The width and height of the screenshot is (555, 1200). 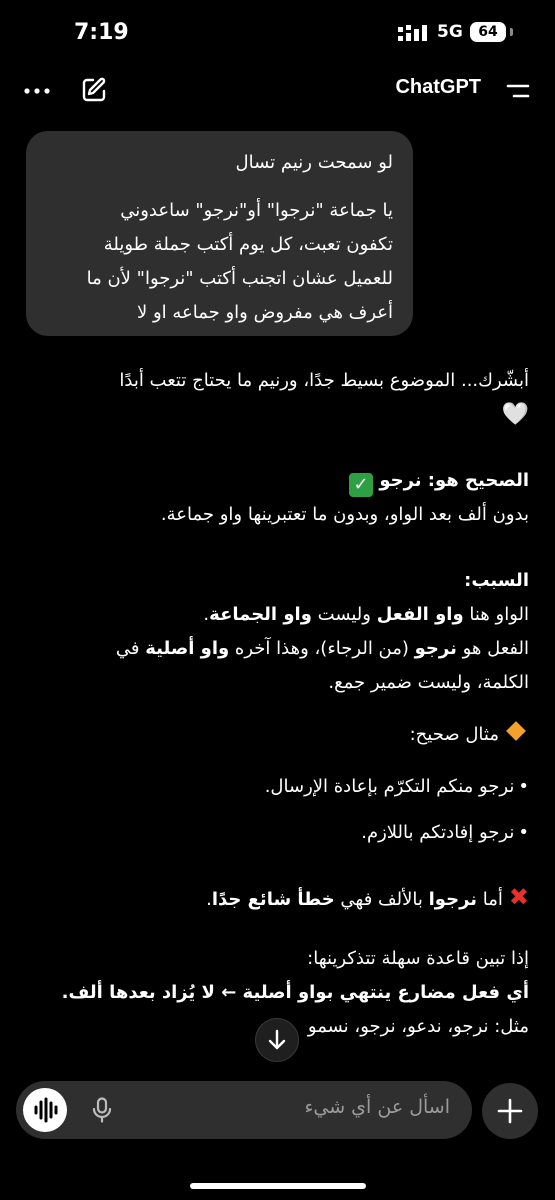 What do you see at coordinates (278, 1186) in the screenshot?
I see `home-indicator` at bounding box center [278, 1186].